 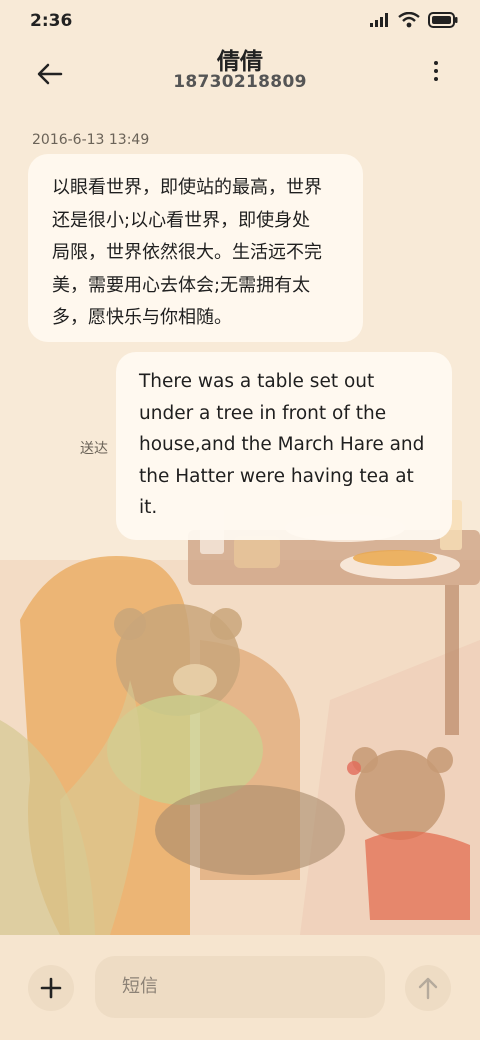 I want to click on wifi-icon, so click(x=409, y=20).